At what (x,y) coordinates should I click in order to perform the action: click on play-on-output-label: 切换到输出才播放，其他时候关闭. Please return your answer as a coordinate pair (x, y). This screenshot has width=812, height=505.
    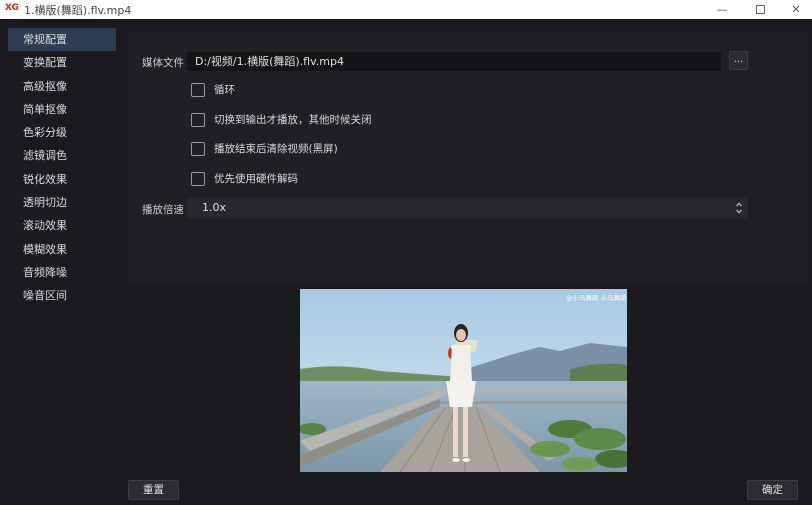
    Looking at the image, I should click on (293, 120).